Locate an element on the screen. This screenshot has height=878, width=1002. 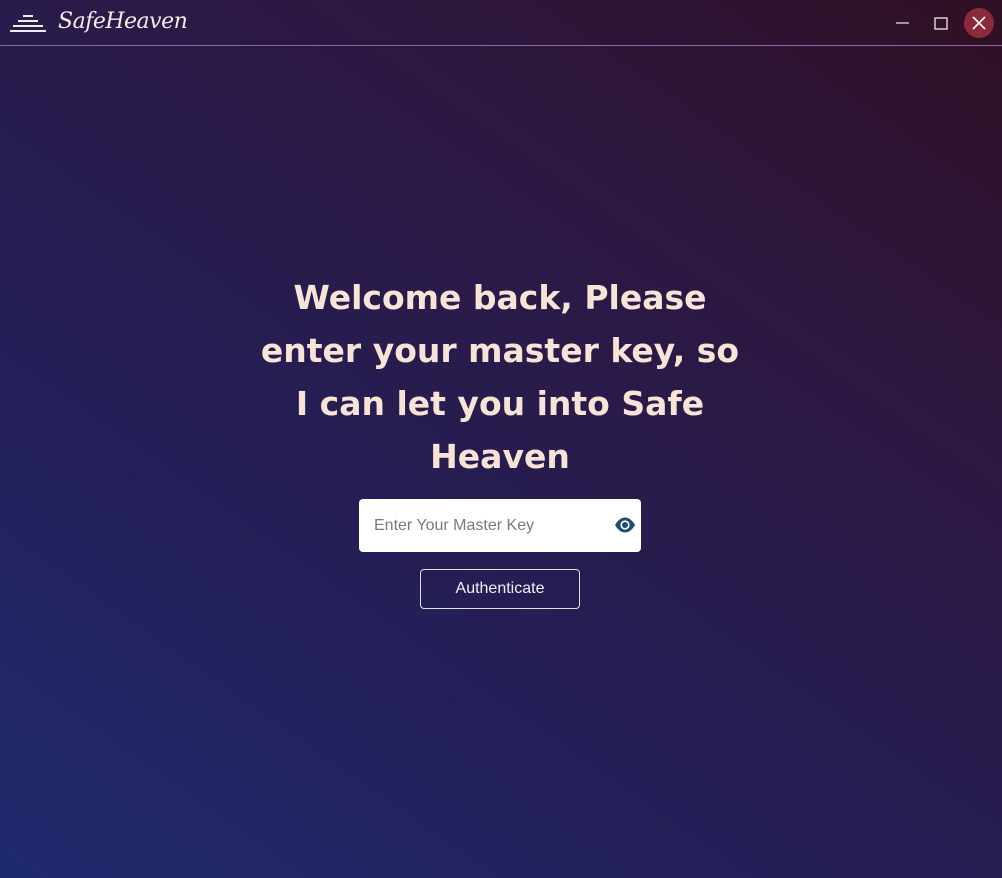
title-bar: SafeHeaven is located at coordinates (501, 23).